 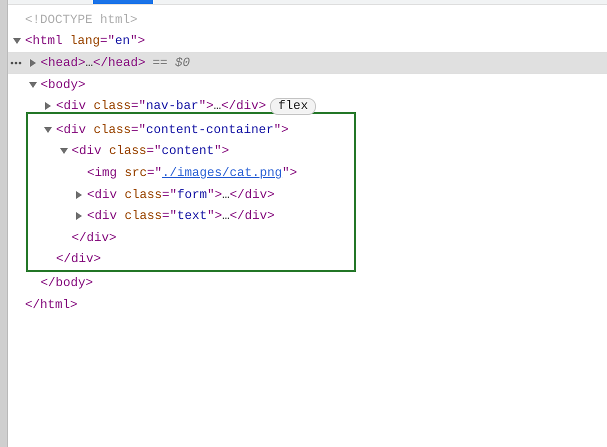 I want to click on code-text: <div class="content-container">, so click(x=172, y=129).